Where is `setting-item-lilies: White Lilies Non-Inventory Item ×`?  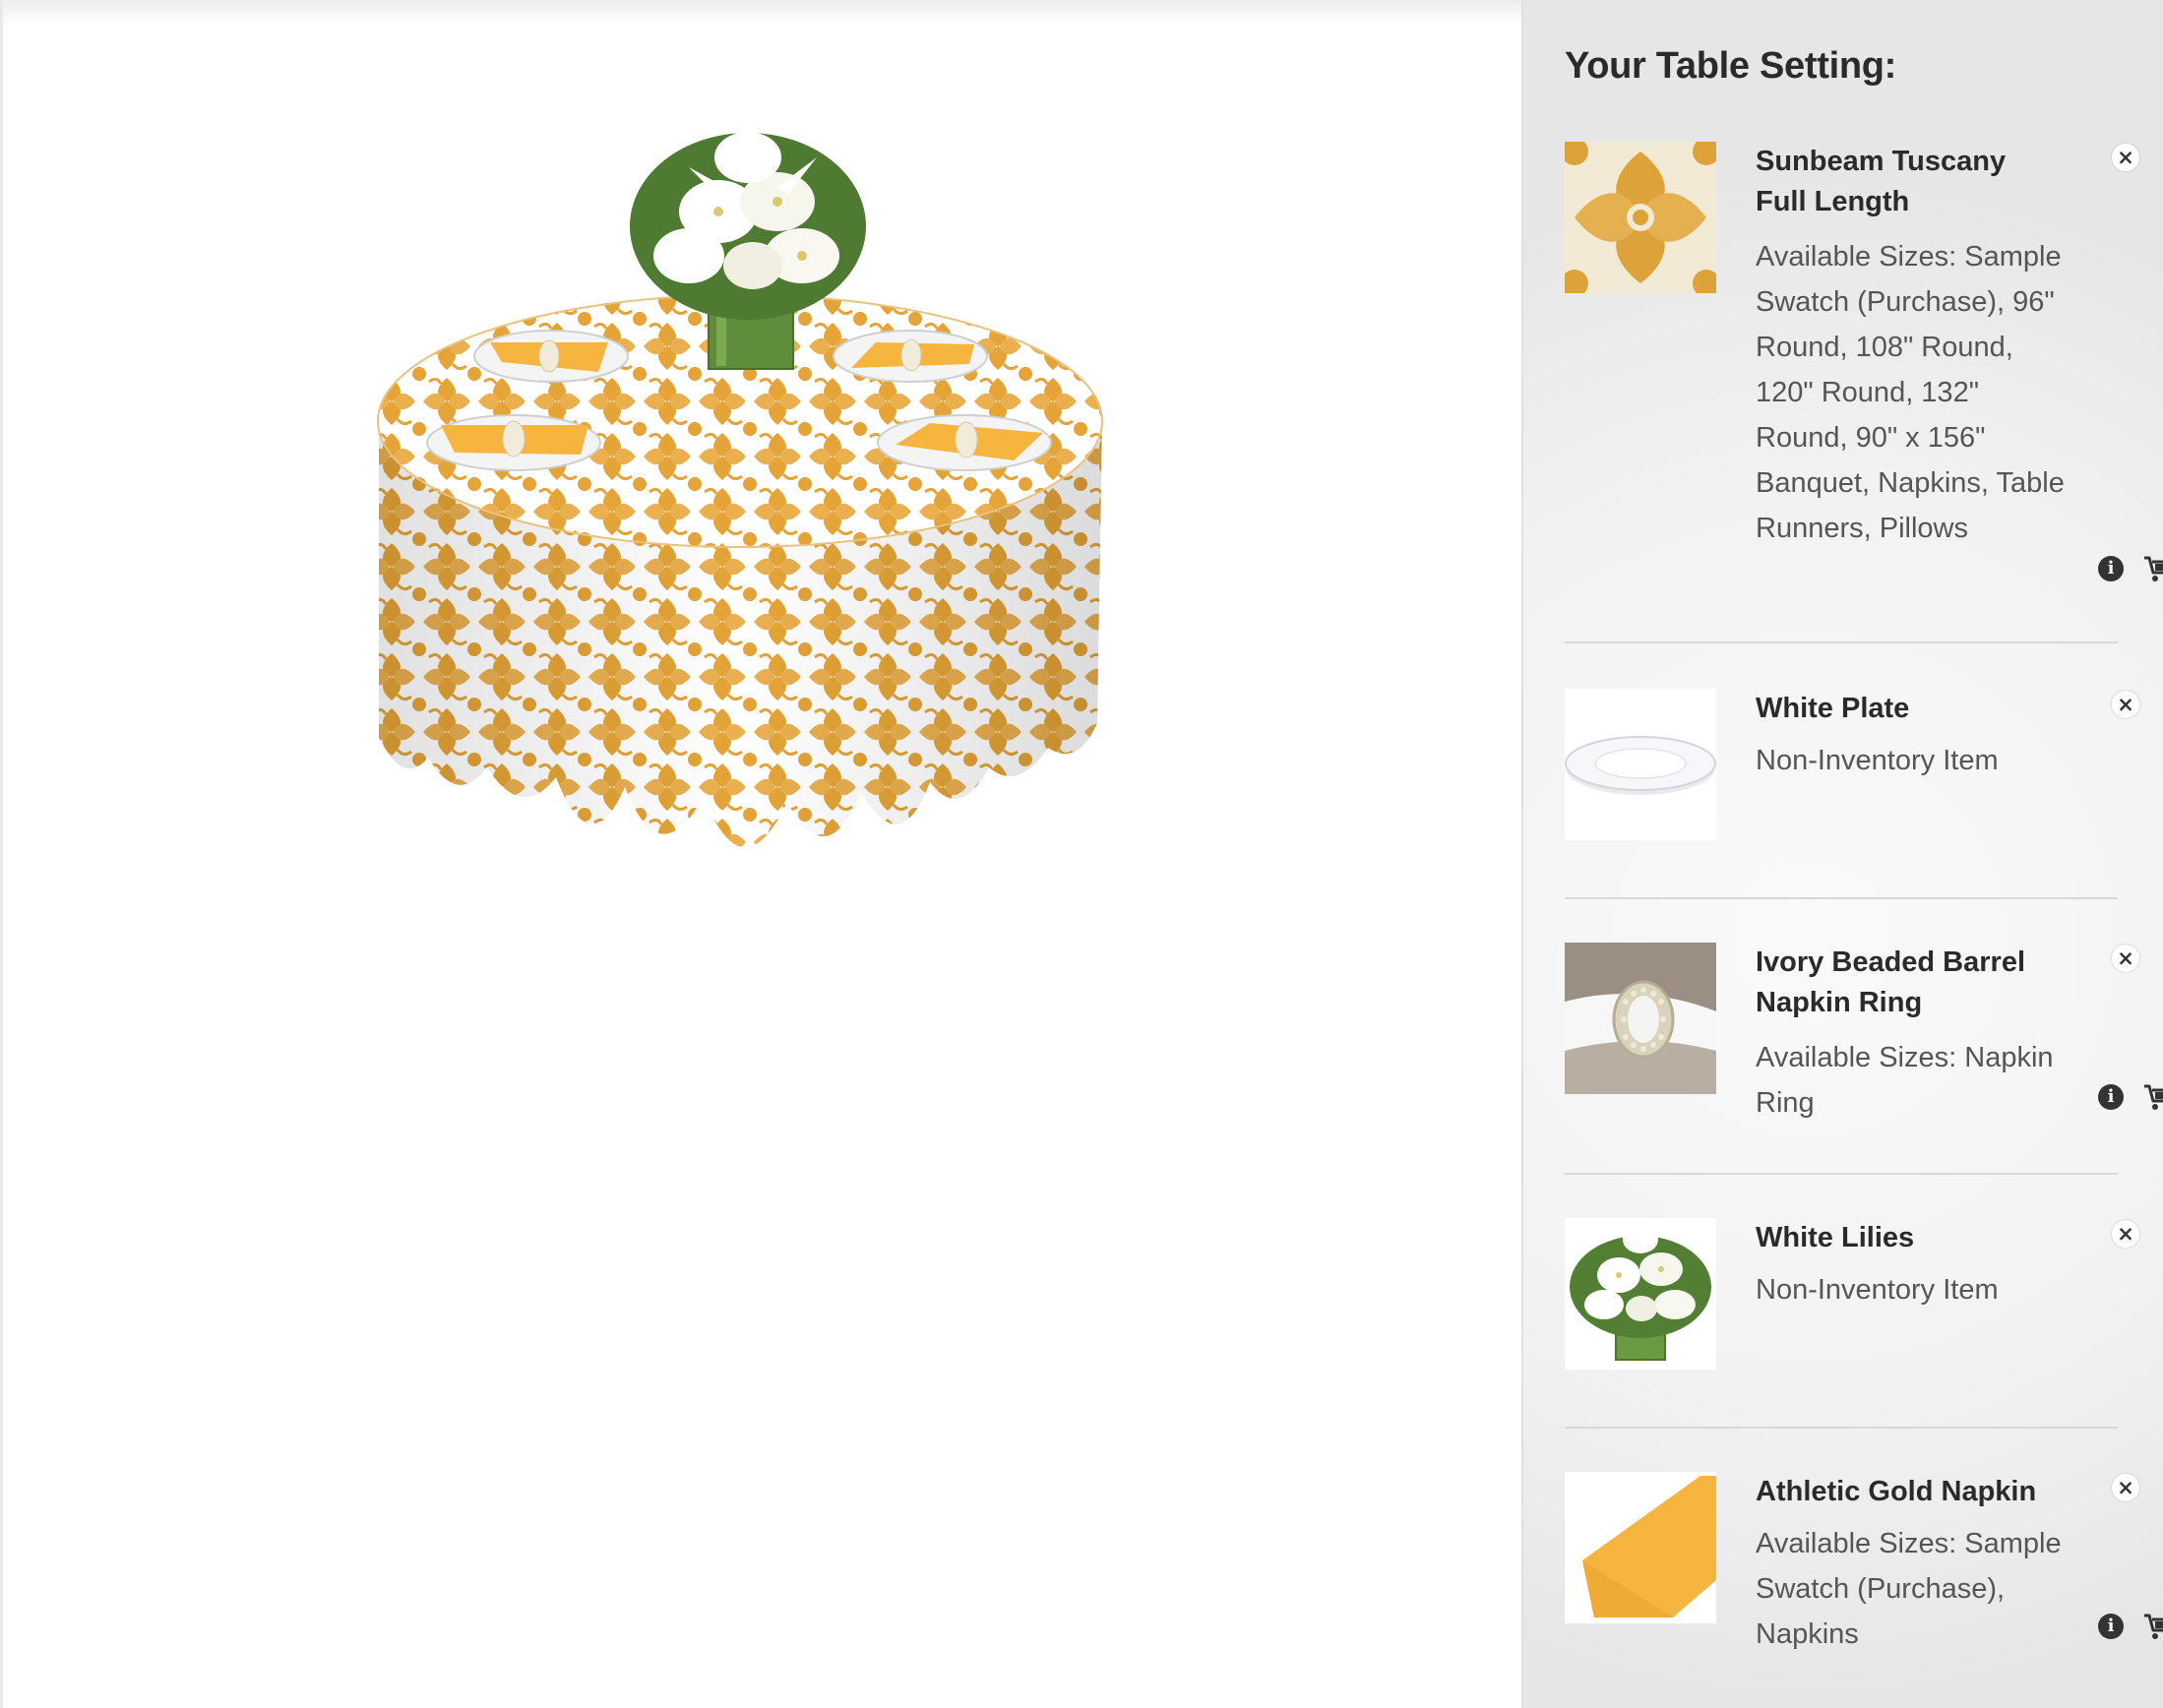
setting-item-lilies: White Lilies Non-Inventory Item × is located at coordinates (1852, 1306).